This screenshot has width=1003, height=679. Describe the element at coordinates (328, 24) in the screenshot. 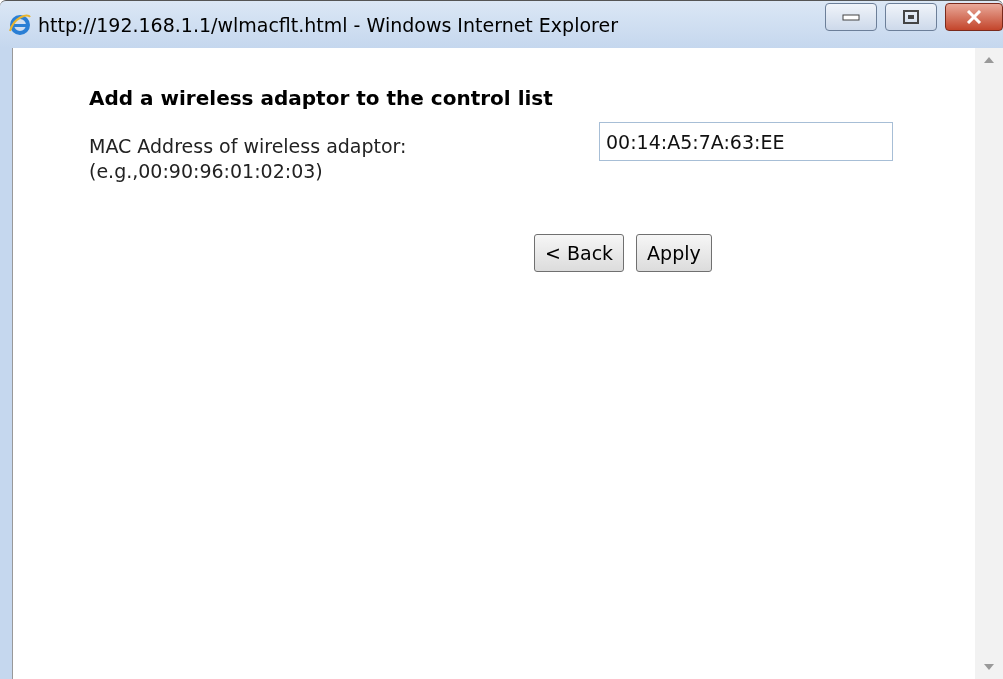

I see `window-title: http://192.168.1.1/wlmacflt.html - Windows Internet Explorer` at that location.